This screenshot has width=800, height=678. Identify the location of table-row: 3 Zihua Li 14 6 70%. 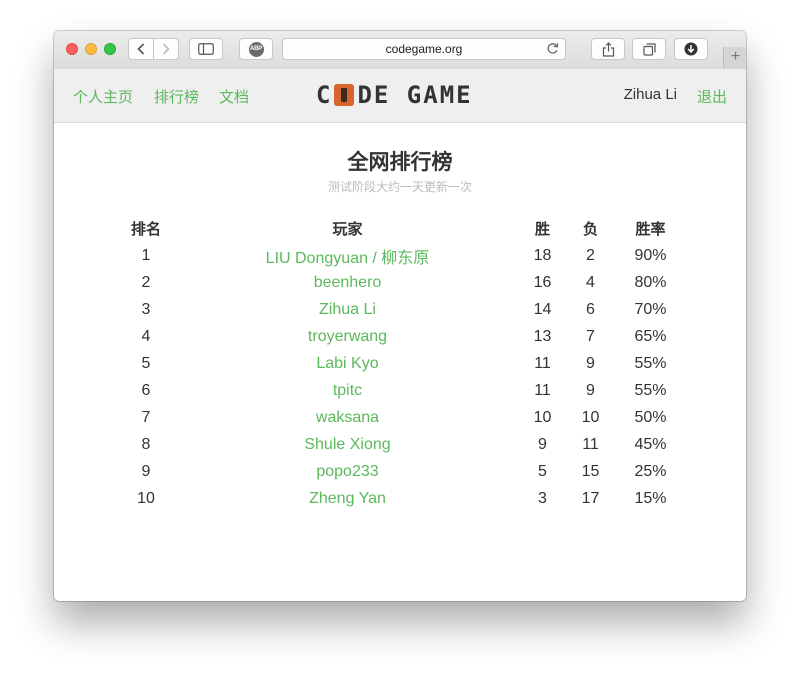
(401, 309).